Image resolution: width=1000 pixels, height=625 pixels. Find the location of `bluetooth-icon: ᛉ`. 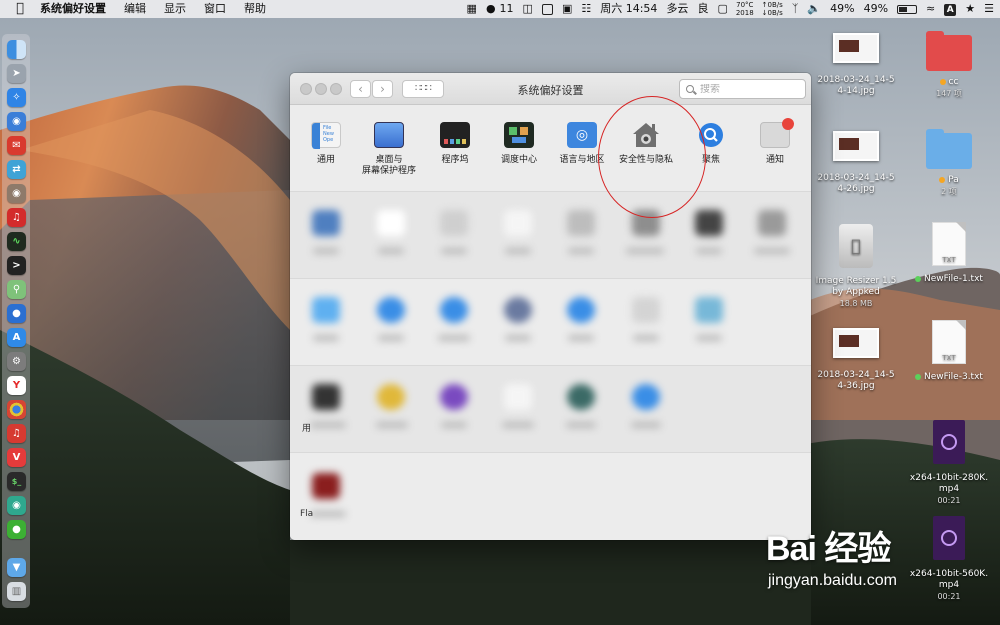

bluetooth-icon: ᛉ is located at coordinates (795, 9).